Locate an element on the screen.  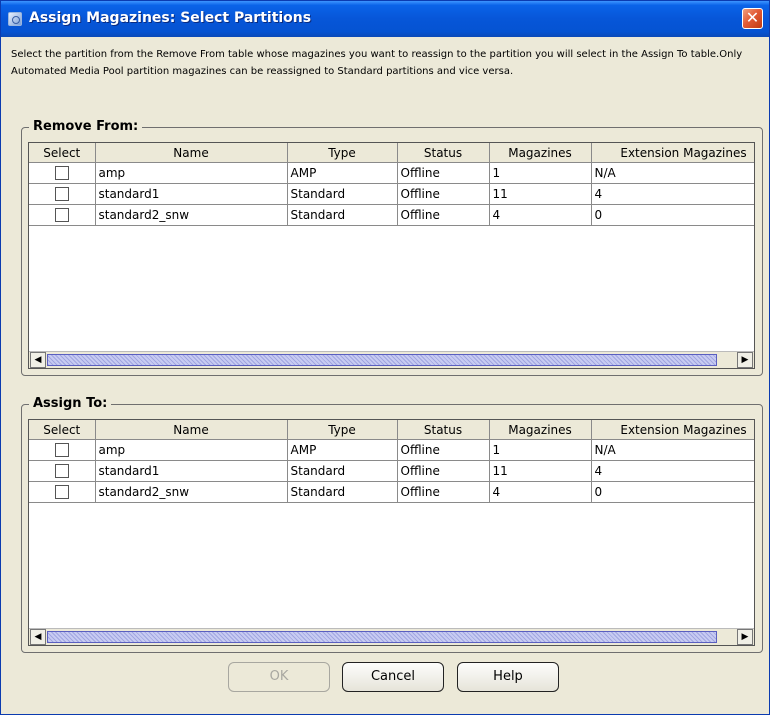
assign-to-title: Assign To: is located at coordinates (70, 404).